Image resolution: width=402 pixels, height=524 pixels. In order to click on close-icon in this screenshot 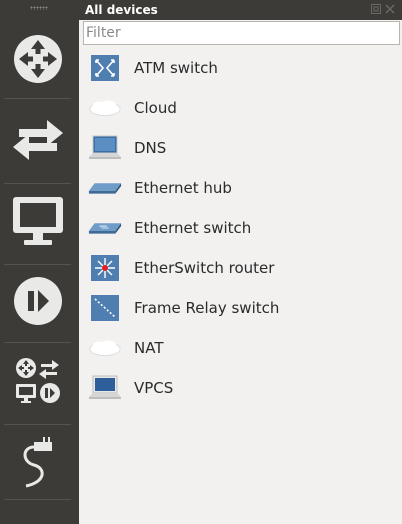, I will do `click(390, 9)`.